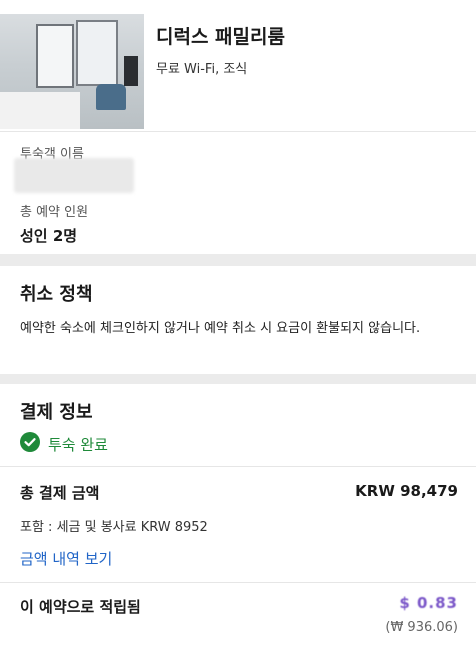  Describe the element at coordinates (114, 527) in the screenshot. I see `tax-note: 포함 : 세금 및 봉사료 KRW 8952` at that location.